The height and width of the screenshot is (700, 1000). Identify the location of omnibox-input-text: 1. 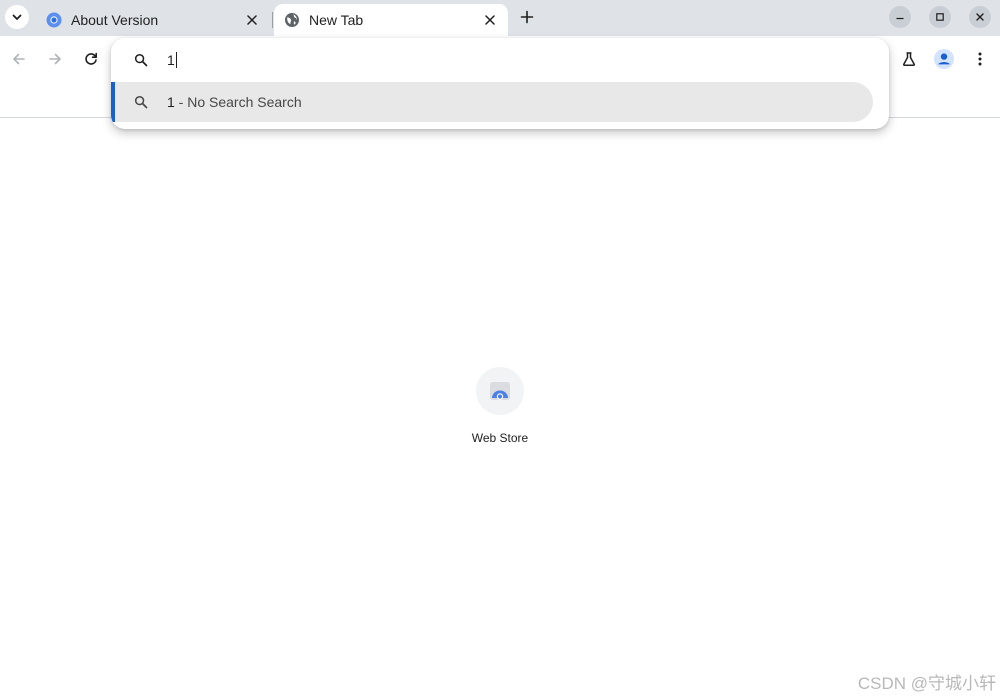
(171, 60).